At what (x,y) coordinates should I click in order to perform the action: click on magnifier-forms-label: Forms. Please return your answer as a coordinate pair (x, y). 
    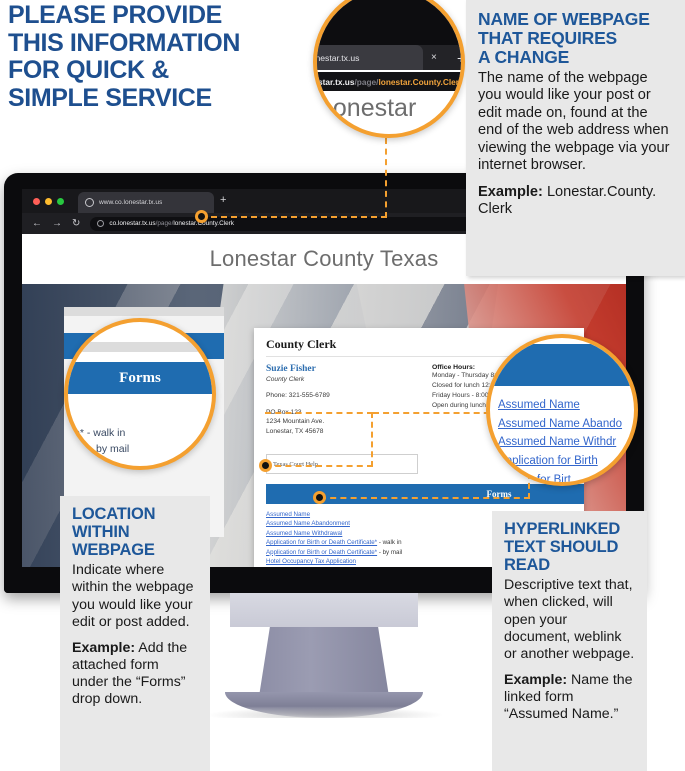
    Looking at the image, I should click on (140, 377).